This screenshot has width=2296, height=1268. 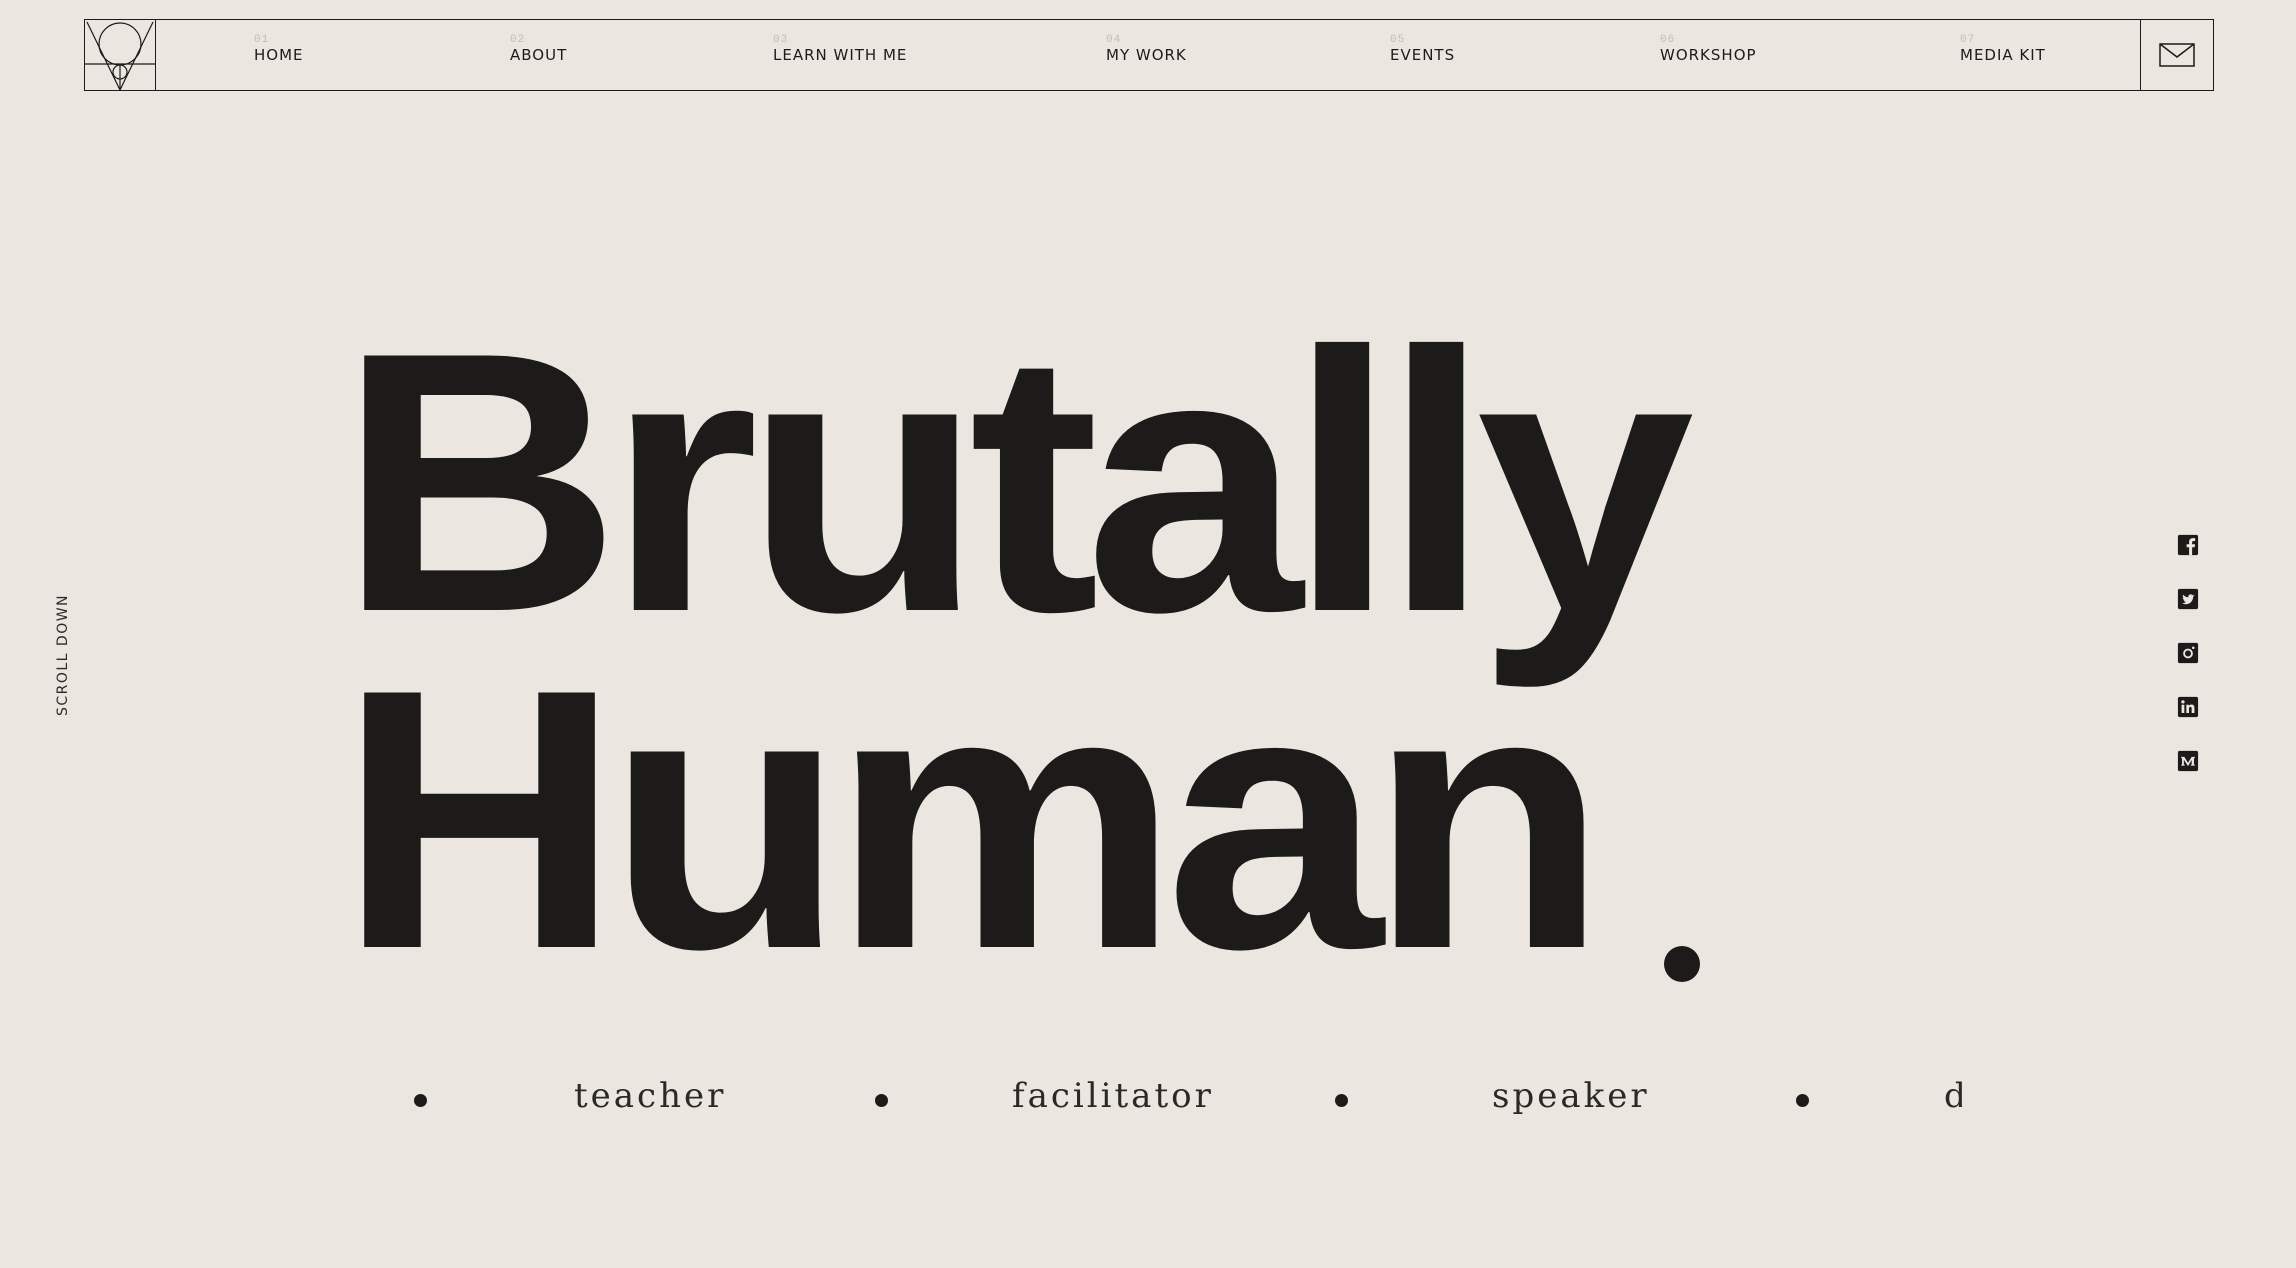 I want to click on nav-item-media-kit: 07 MEDIA KIT, so click(x=2003, y=49).